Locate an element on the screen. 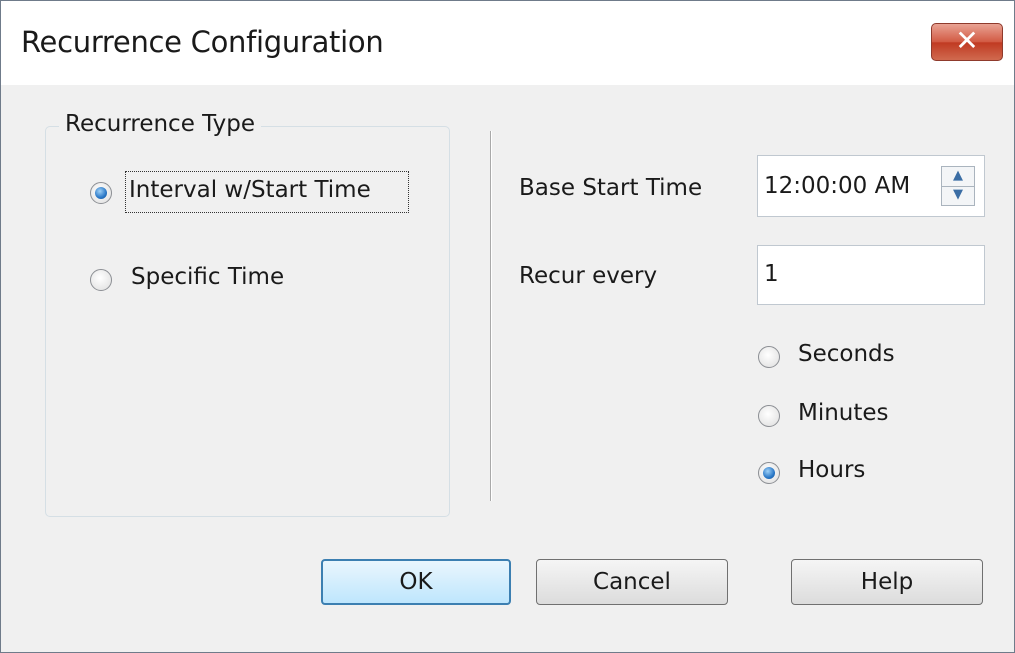 This screenshot has width=1015, height=653. radio-hours is located at coordinates (769, 473).